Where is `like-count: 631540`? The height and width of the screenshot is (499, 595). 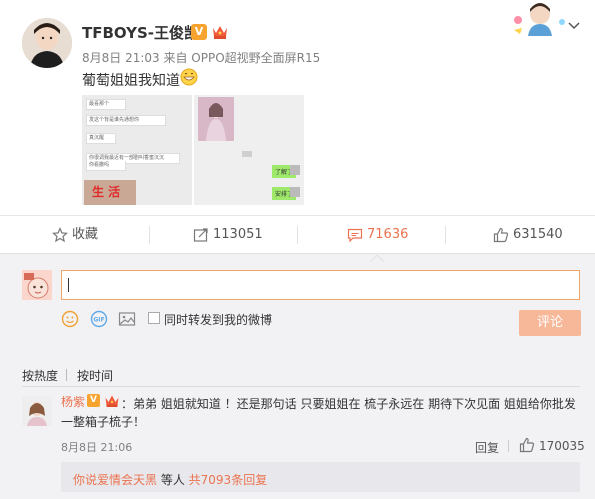 like-count: 631540 is located at coordinates (538, 234).